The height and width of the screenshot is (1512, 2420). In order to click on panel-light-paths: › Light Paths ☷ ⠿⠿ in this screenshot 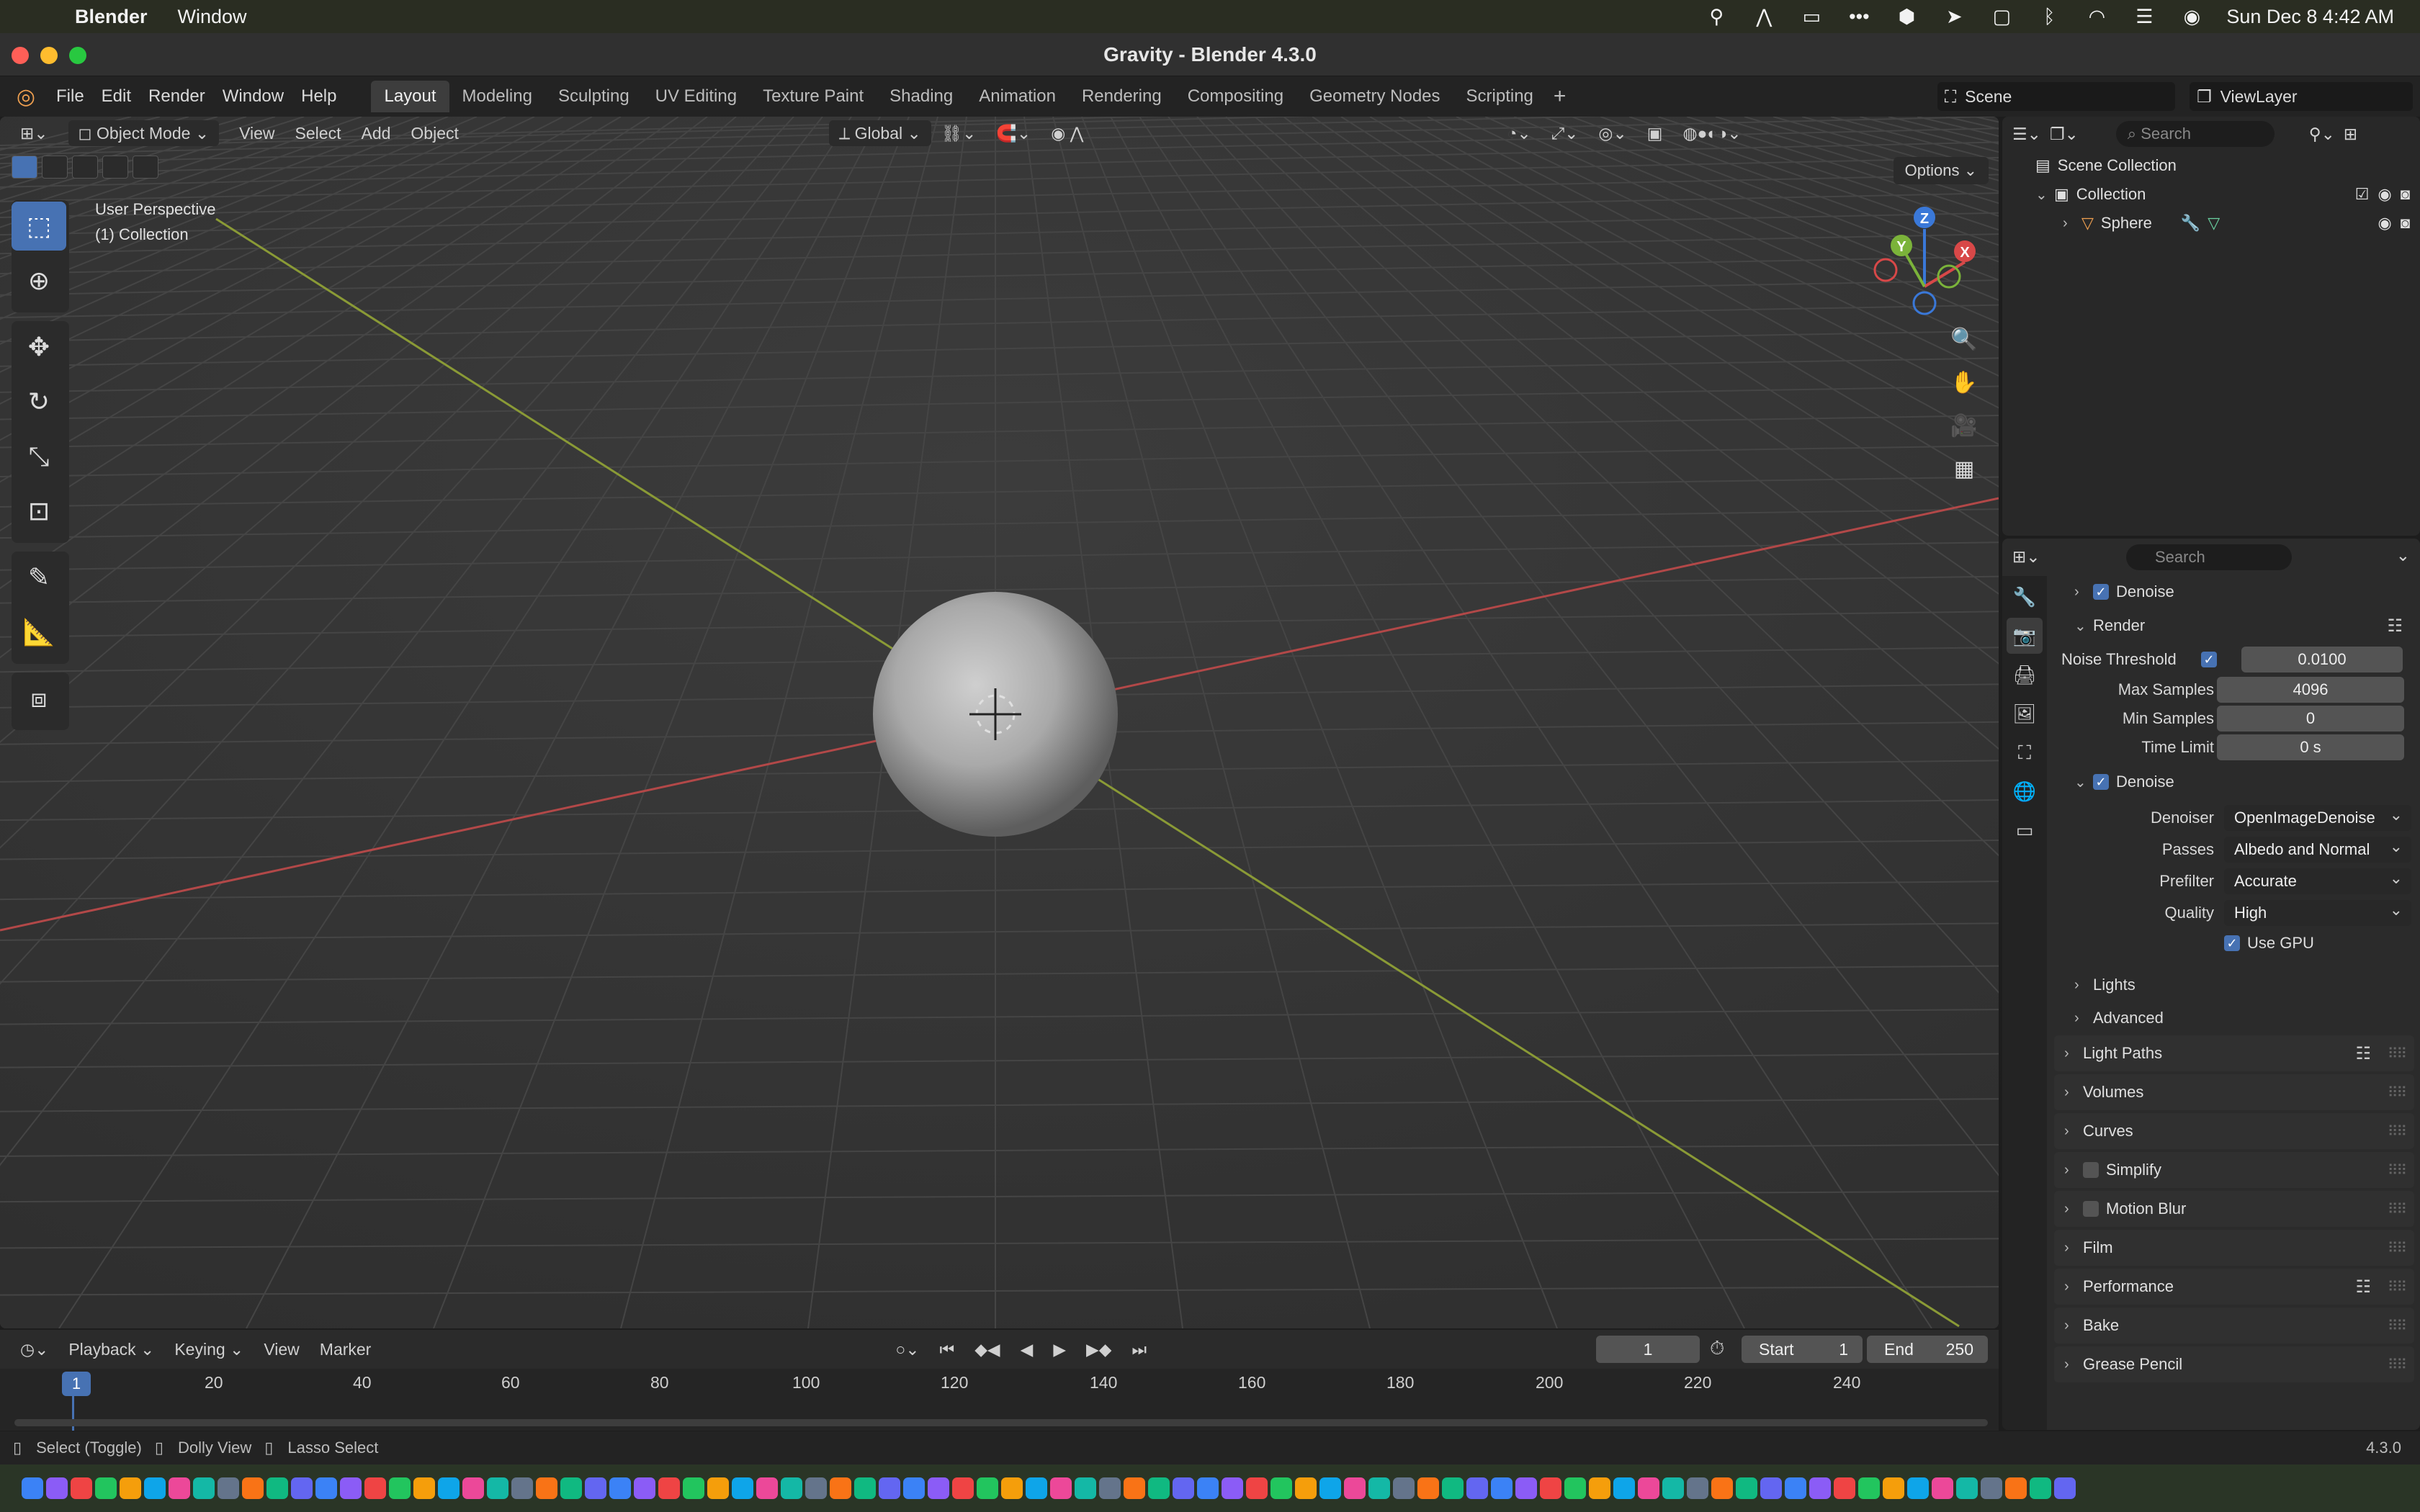, I will do `click(2234, 1053)`.